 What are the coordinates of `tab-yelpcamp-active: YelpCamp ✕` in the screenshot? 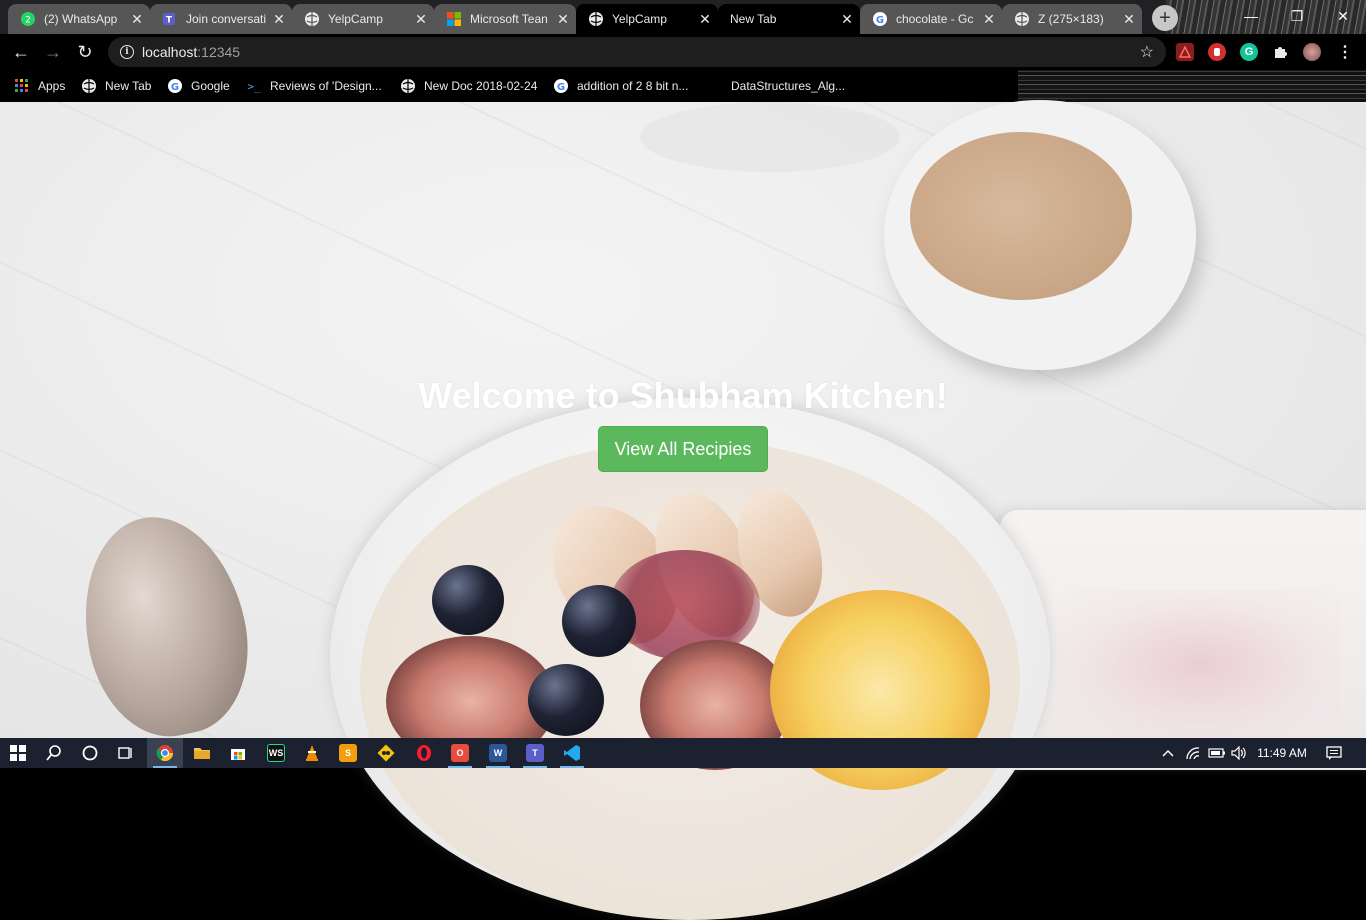 It's located at (647, 19).